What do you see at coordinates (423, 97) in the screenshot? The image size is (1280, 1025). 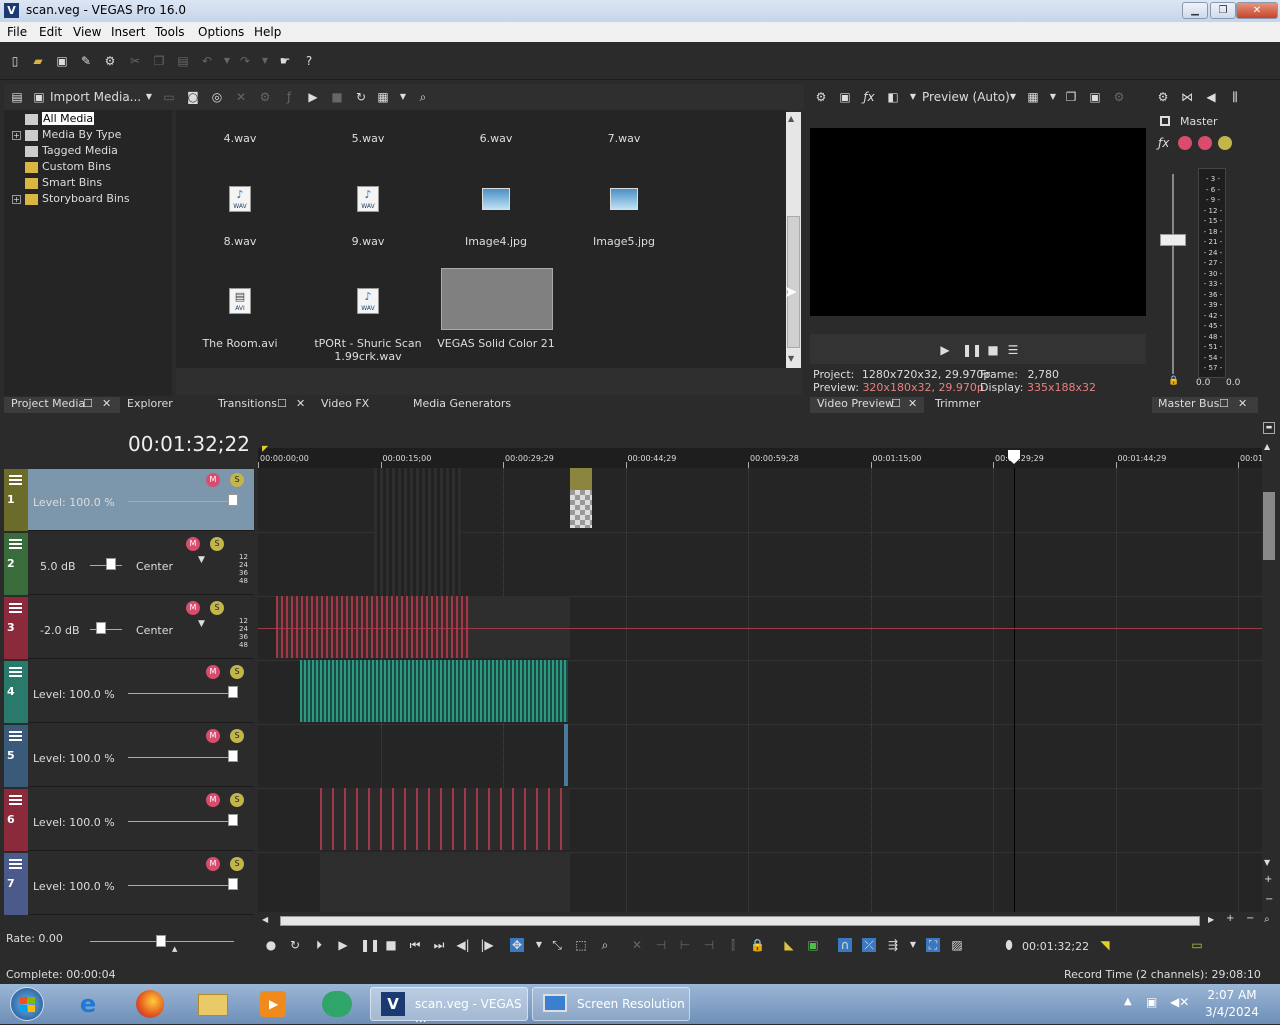 I see `search-icon: ⌕` at bounding box center [423, 97].